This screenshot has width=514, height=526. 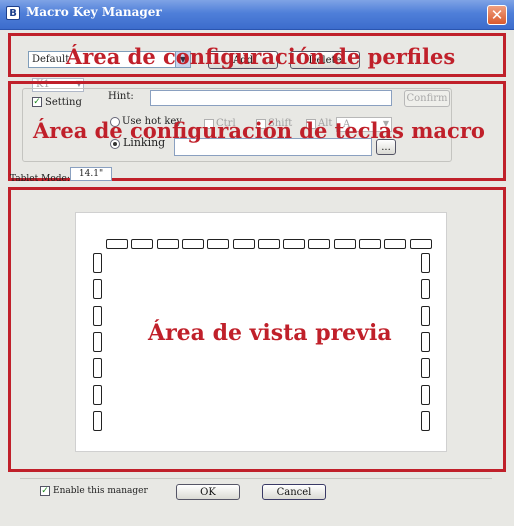 I want to click on app-icon: B, so click(x=13, y=13).